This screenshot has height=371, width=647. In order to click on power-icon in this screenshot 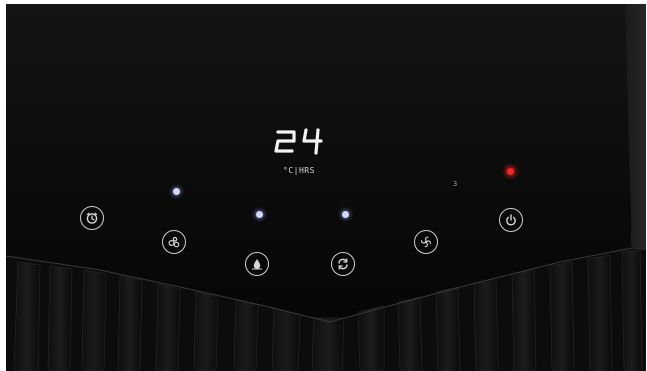, I will do `click(511, 220)`.